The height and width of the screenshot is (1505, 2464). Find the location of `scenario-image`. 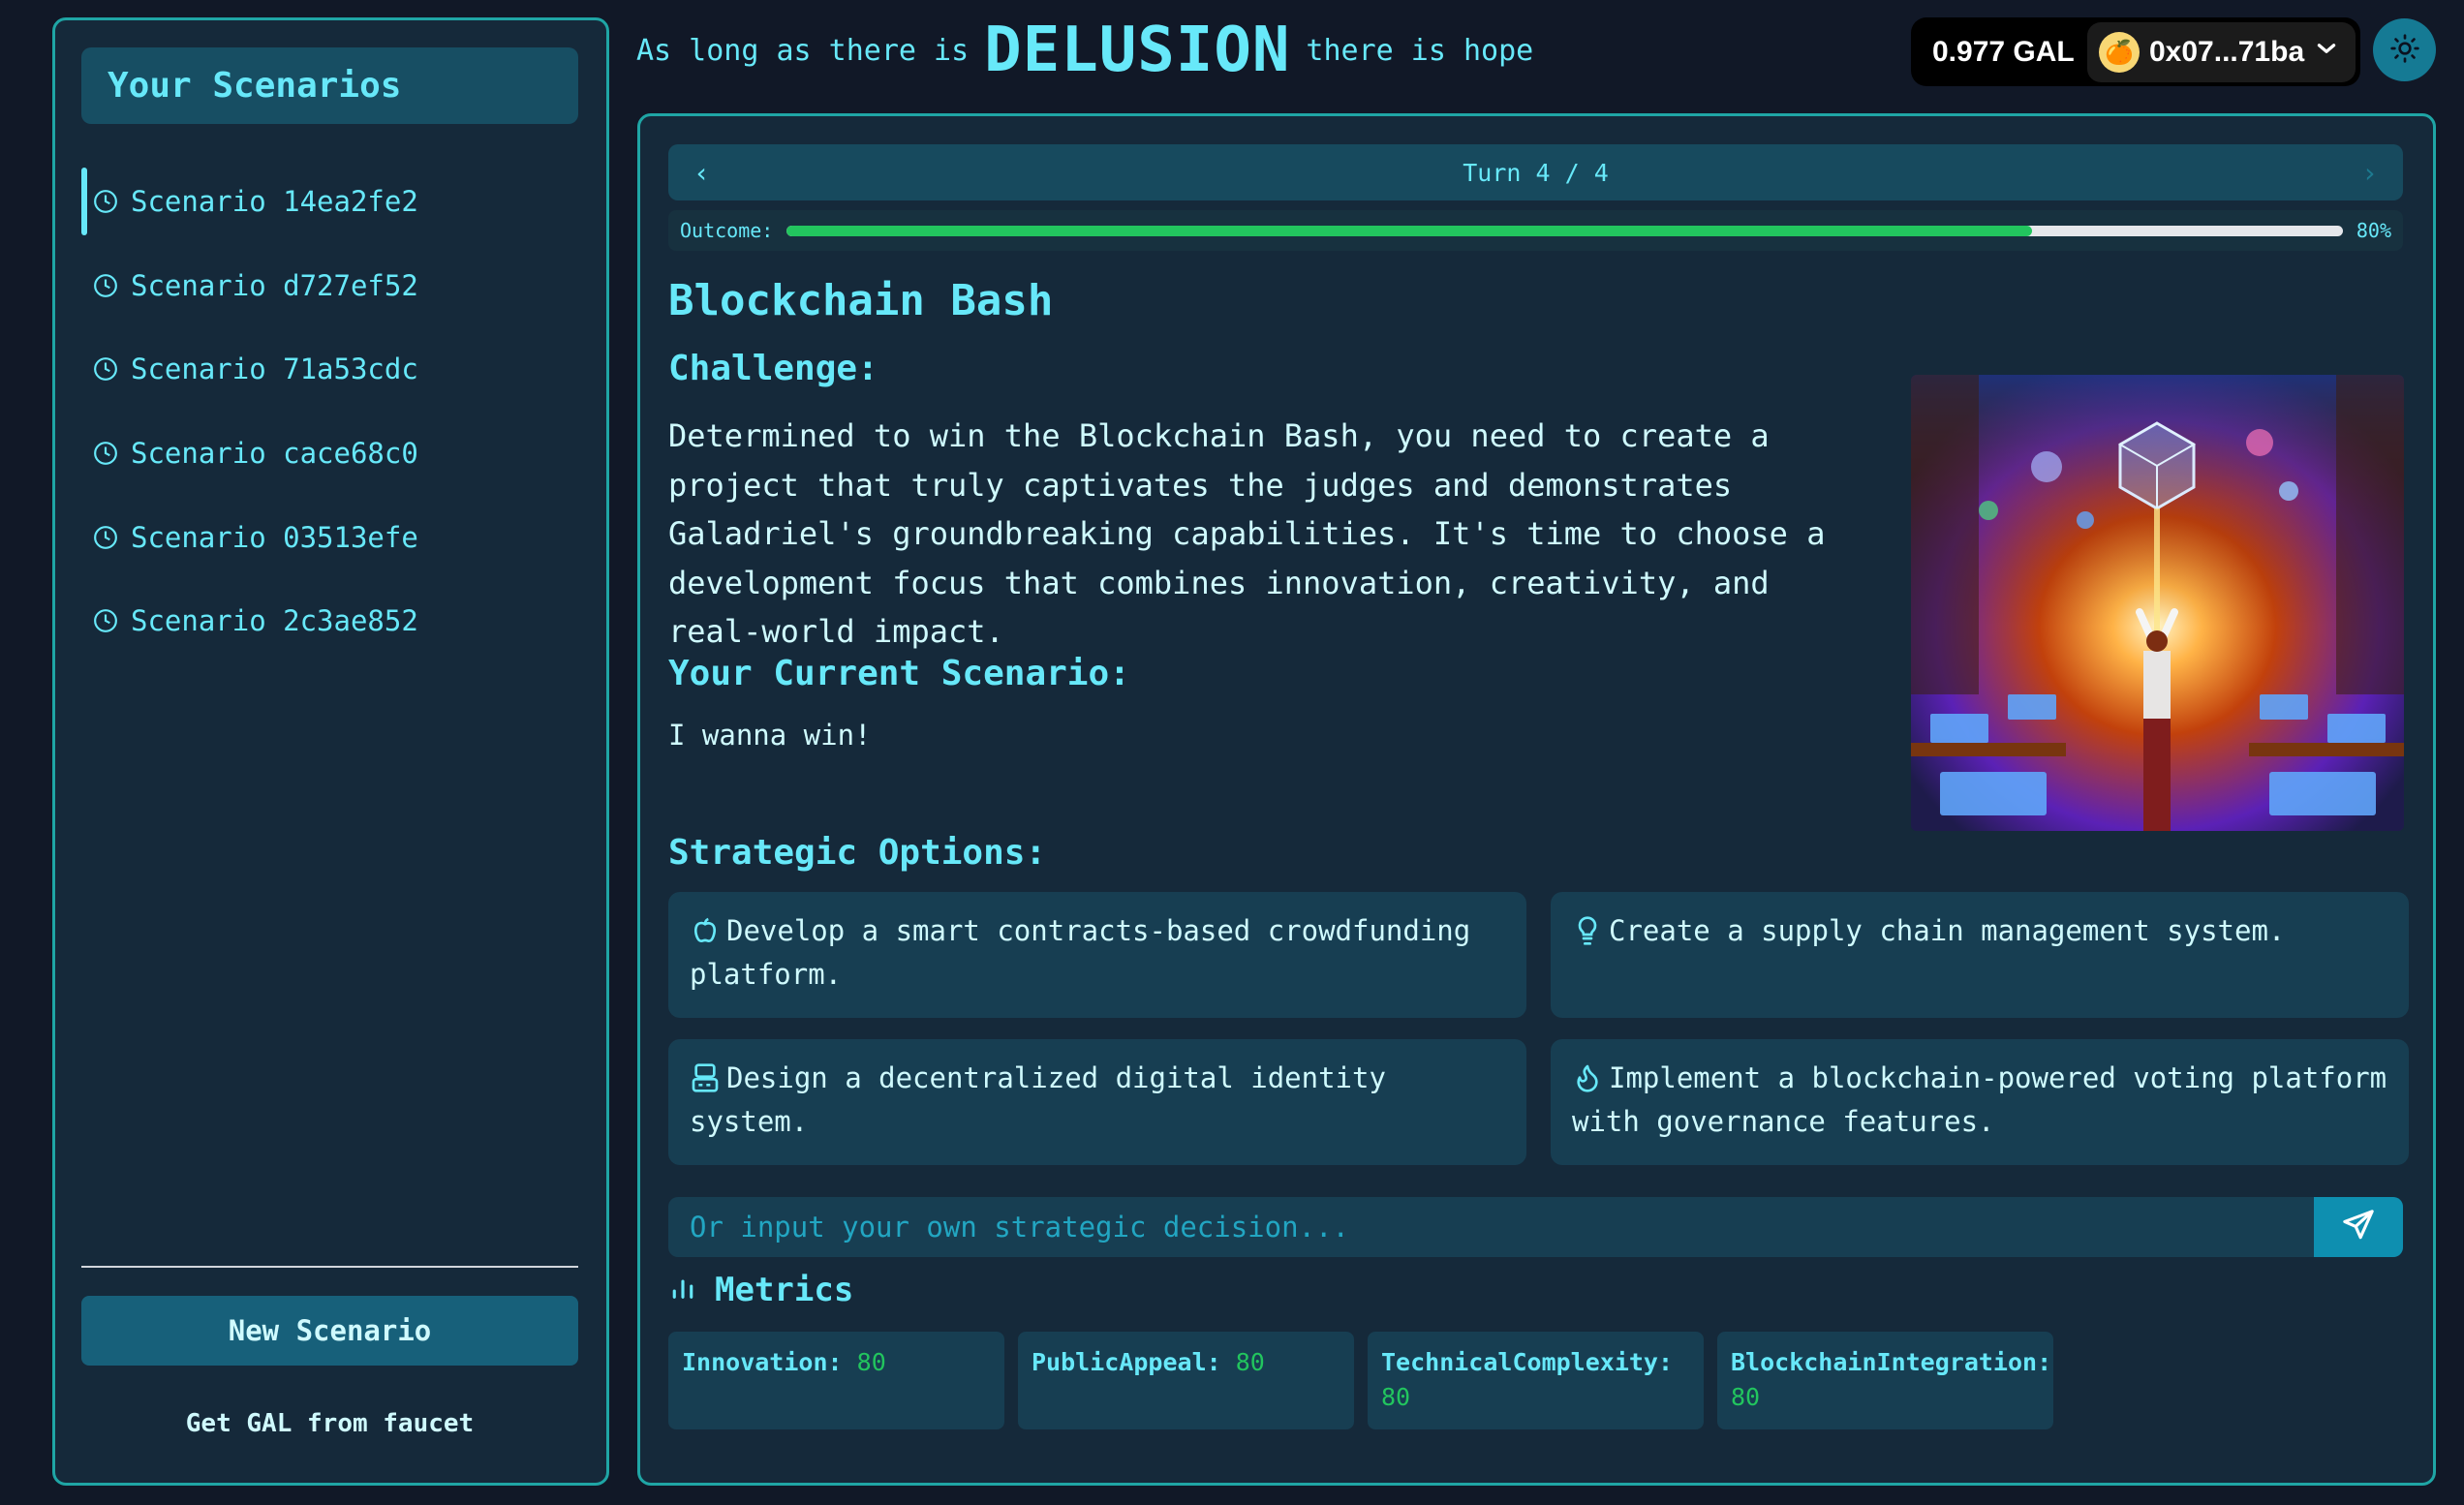

scenario-image is located at coordinates (2157, 603).